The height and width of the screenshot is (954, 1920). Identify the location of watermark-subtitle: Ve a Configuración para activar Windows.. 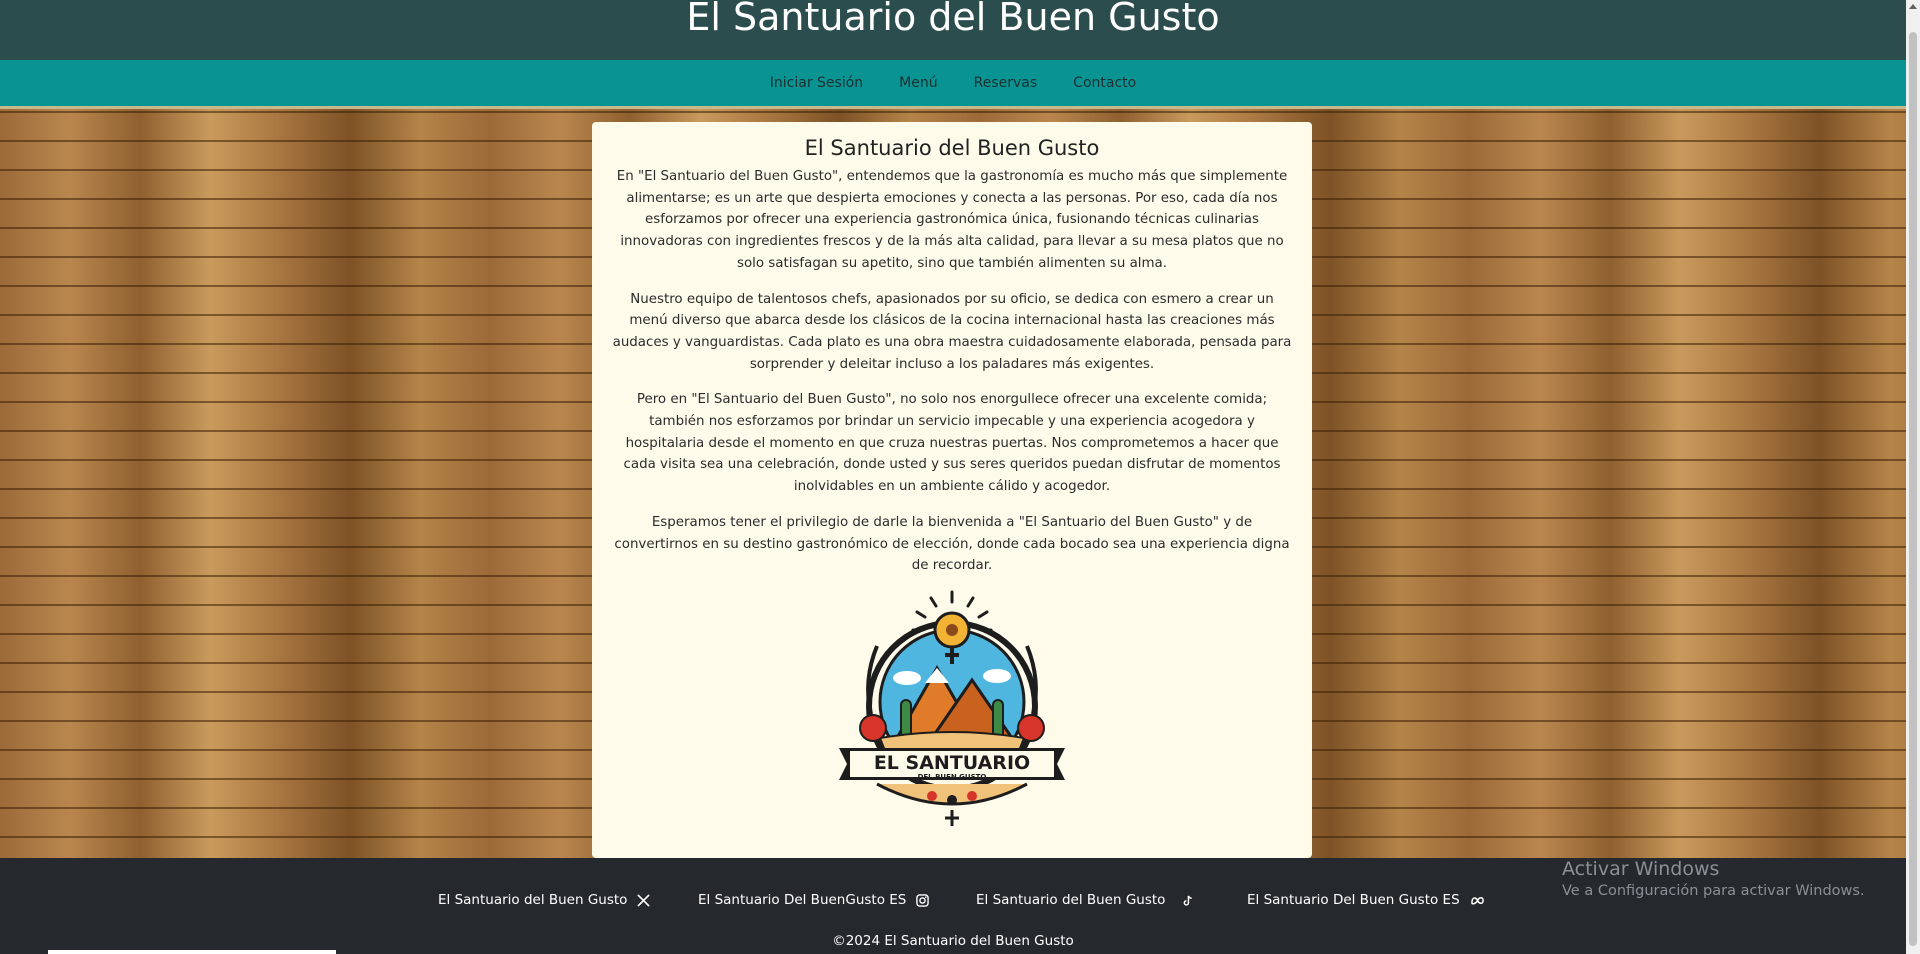
(1713, 891).